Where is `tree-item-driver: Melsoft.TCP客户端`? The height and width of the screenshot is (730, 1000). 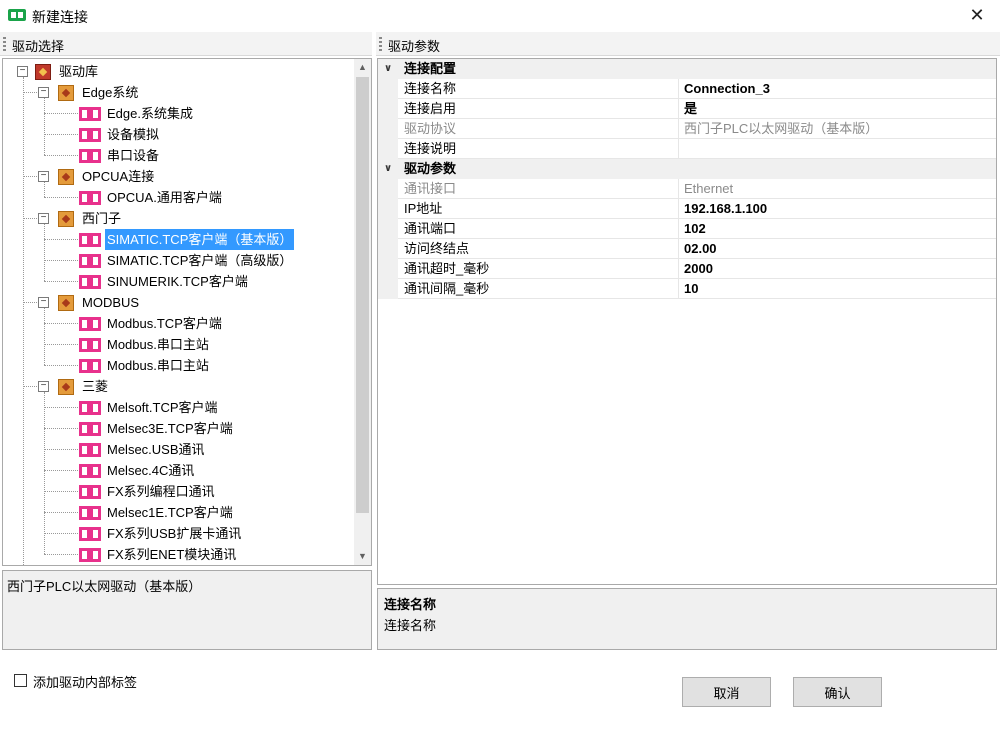 tree-item-driver: Melsoft.TCP客户端 is located at coordinates (178, 407).